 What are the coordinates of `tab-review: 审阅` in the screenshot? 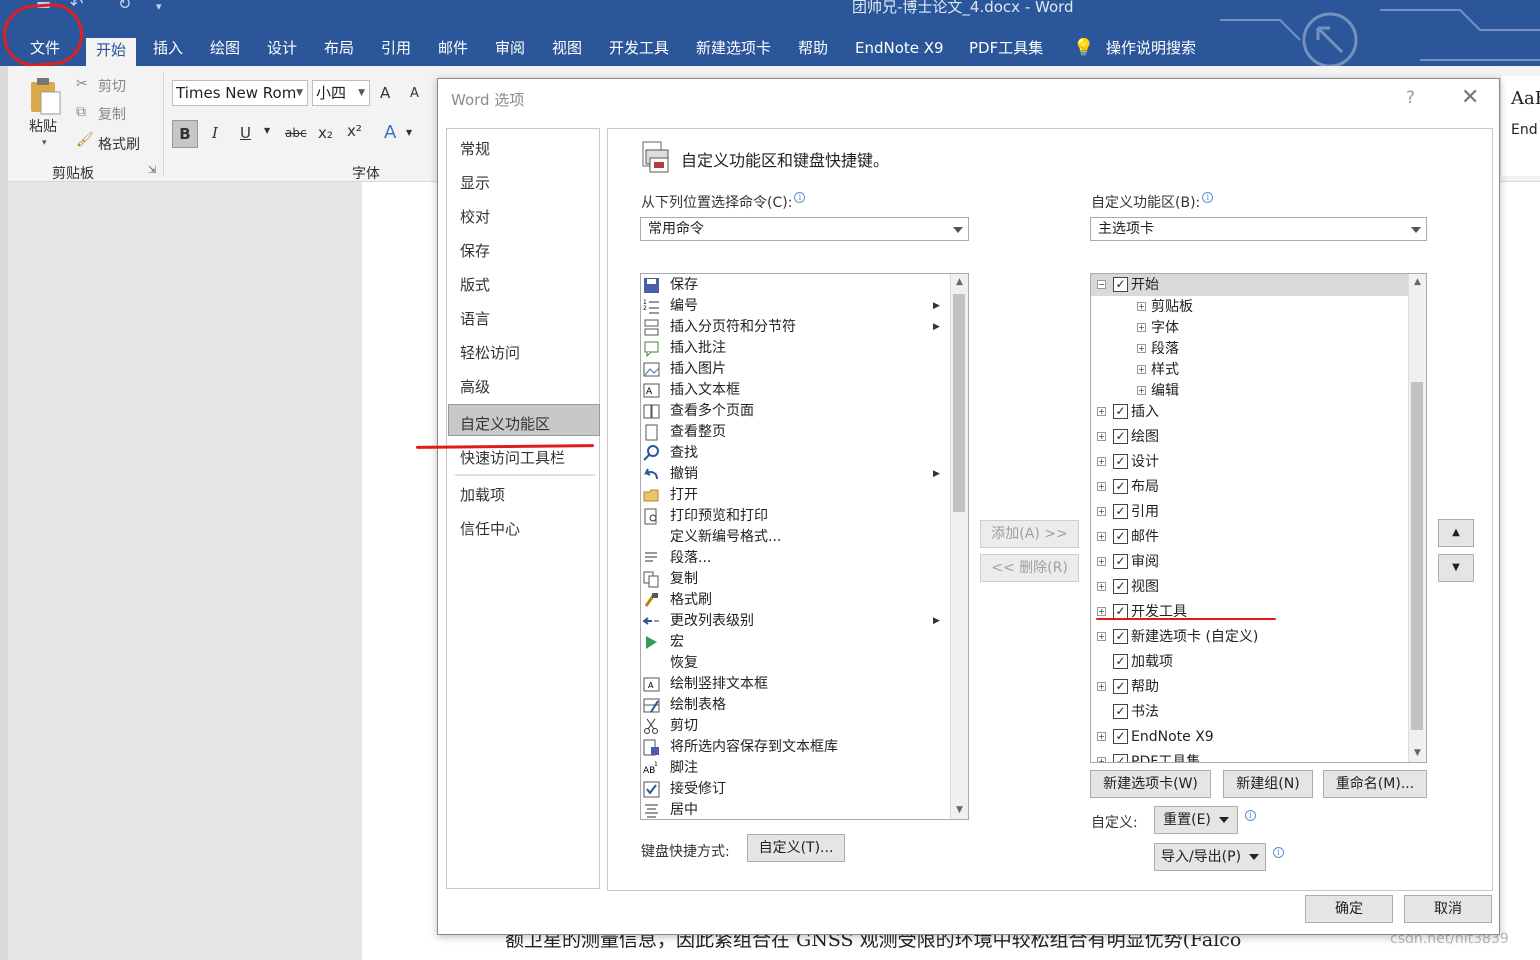 It's located at (510, 51).